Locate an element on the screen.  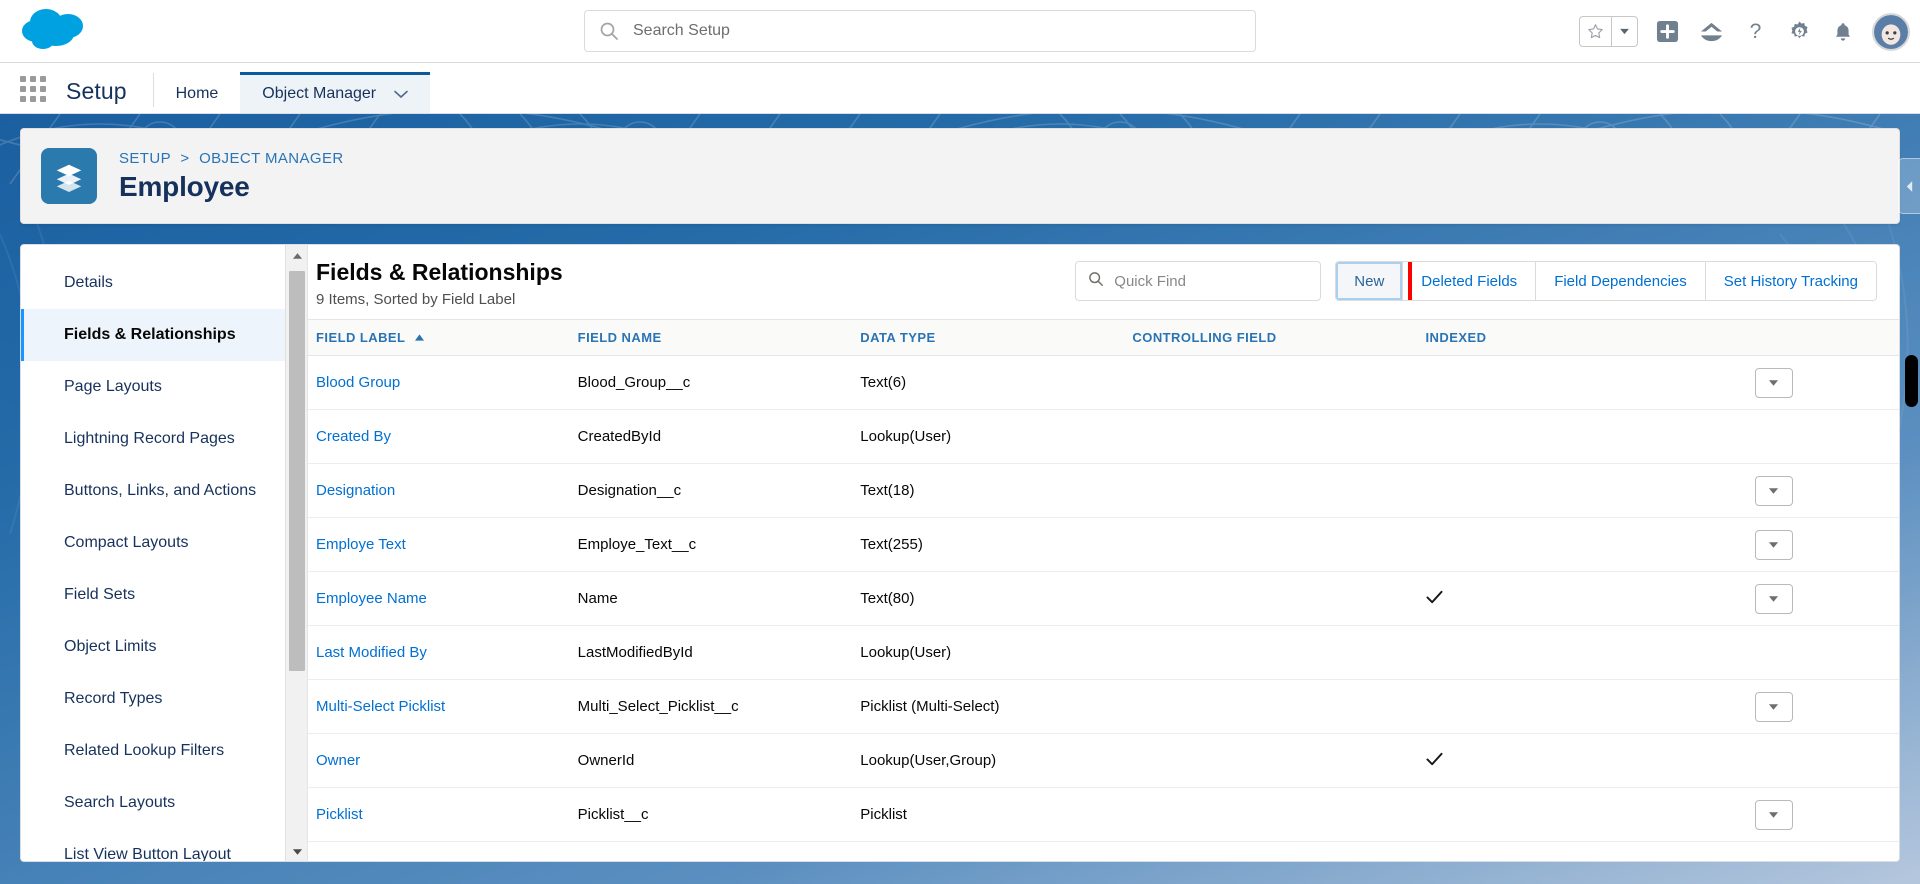
sidebar-scrollbar is located at coordinates (296, 553).